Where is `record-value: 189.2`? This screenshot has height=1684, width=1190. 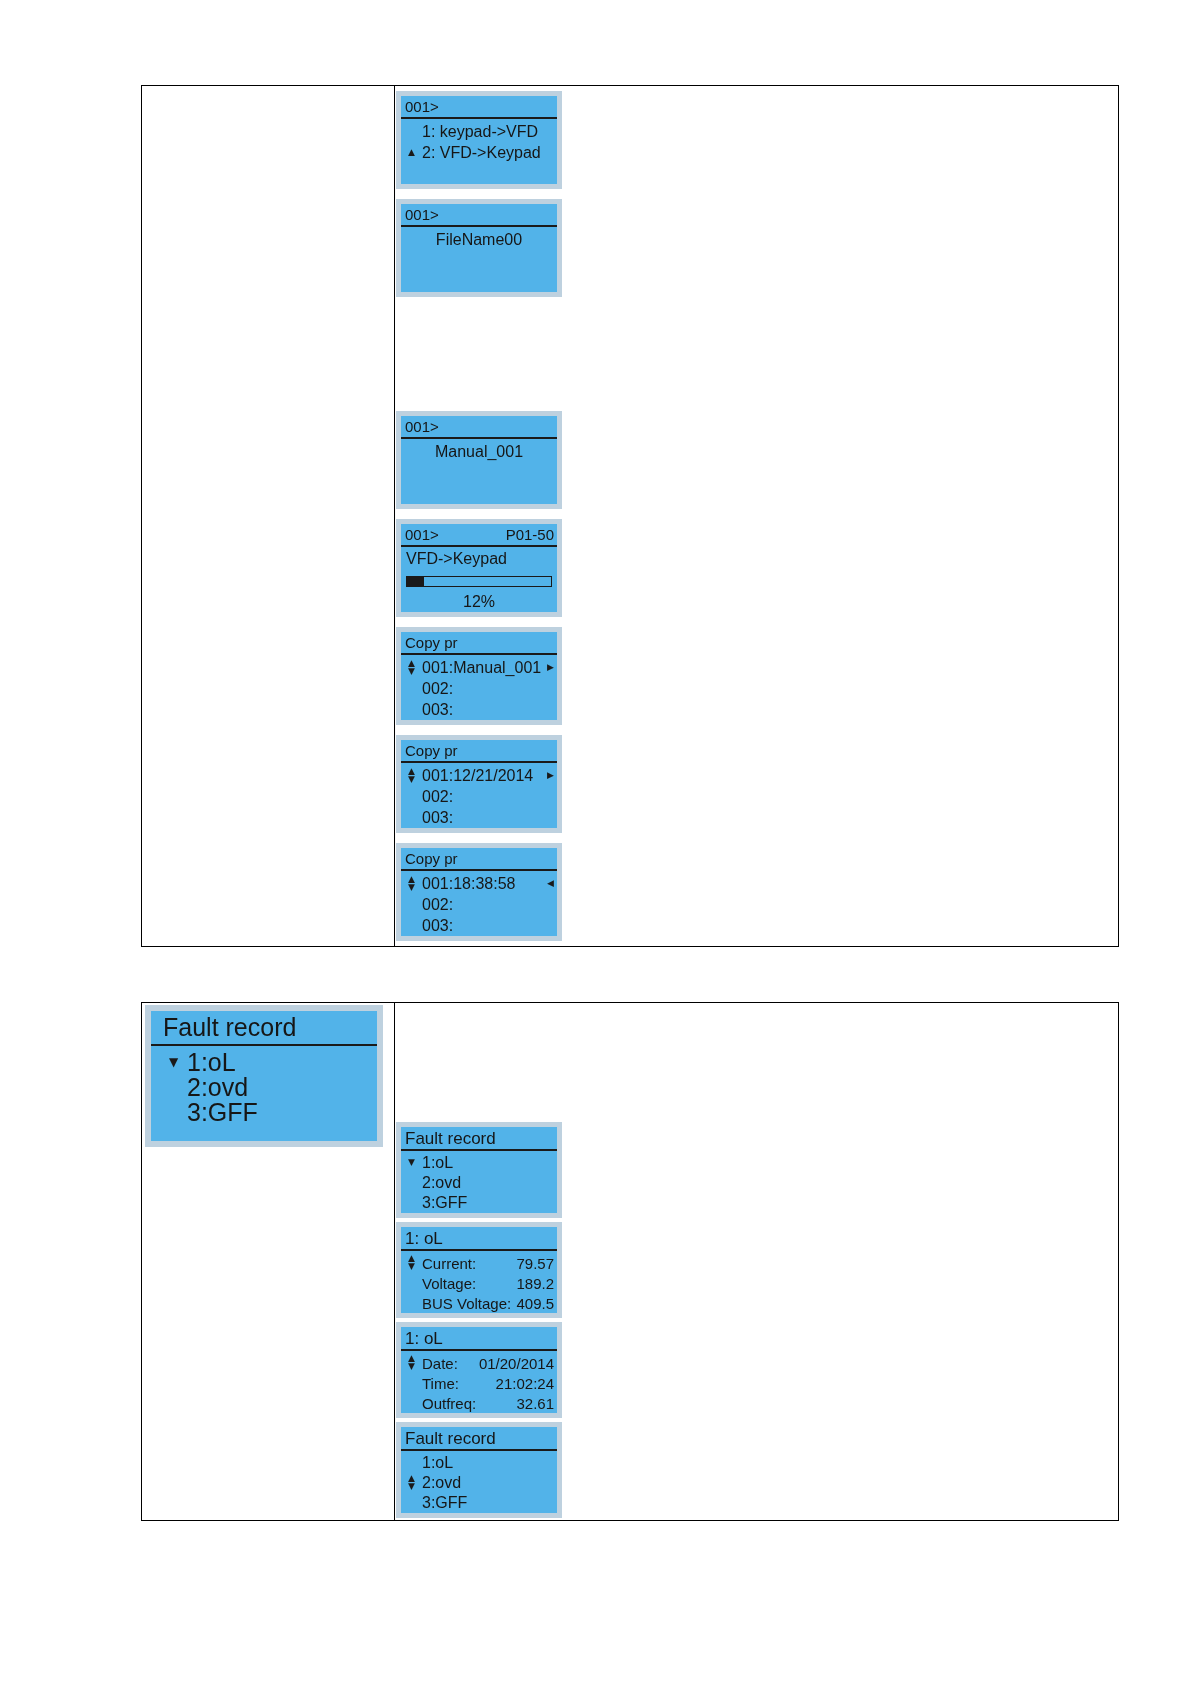 record-value: 189.2 is located at coordinates (534, 1283).